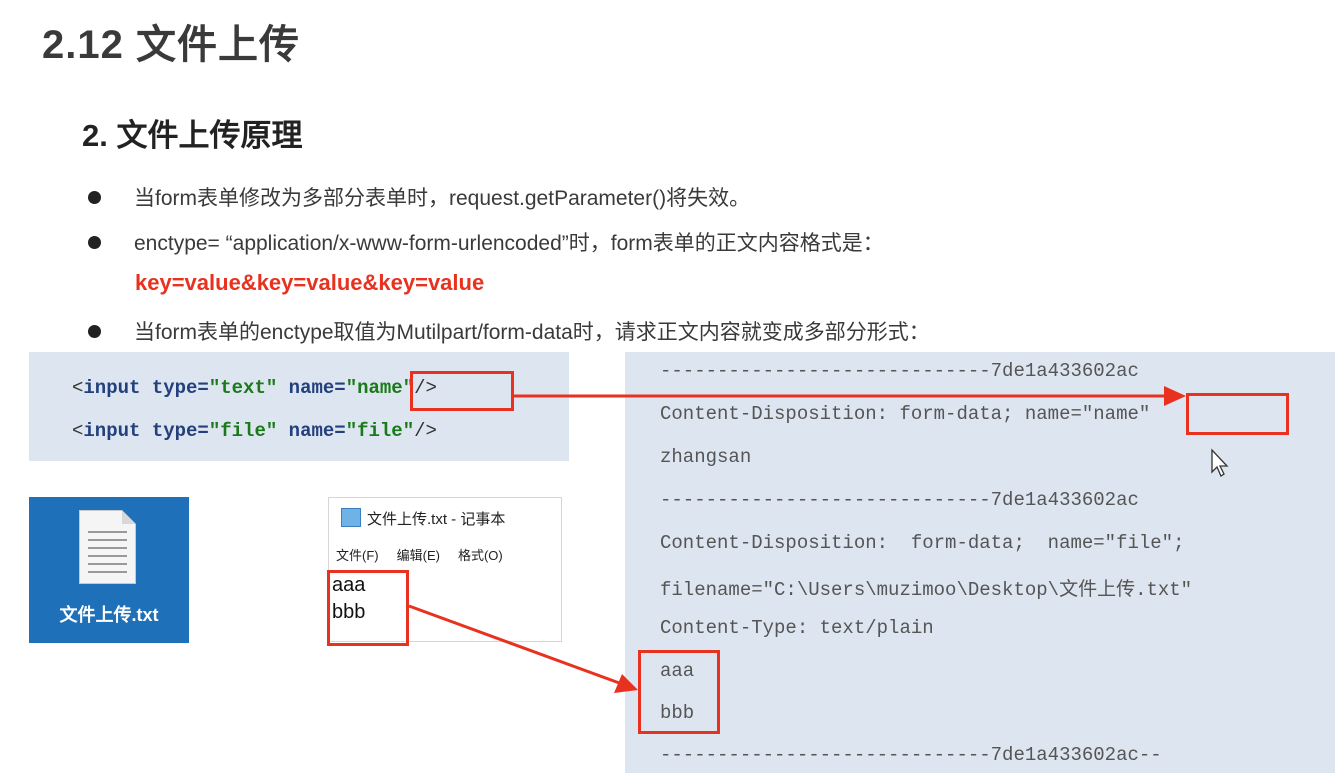  I want to click on mouse-cursor-icon, so click(1220, 462).